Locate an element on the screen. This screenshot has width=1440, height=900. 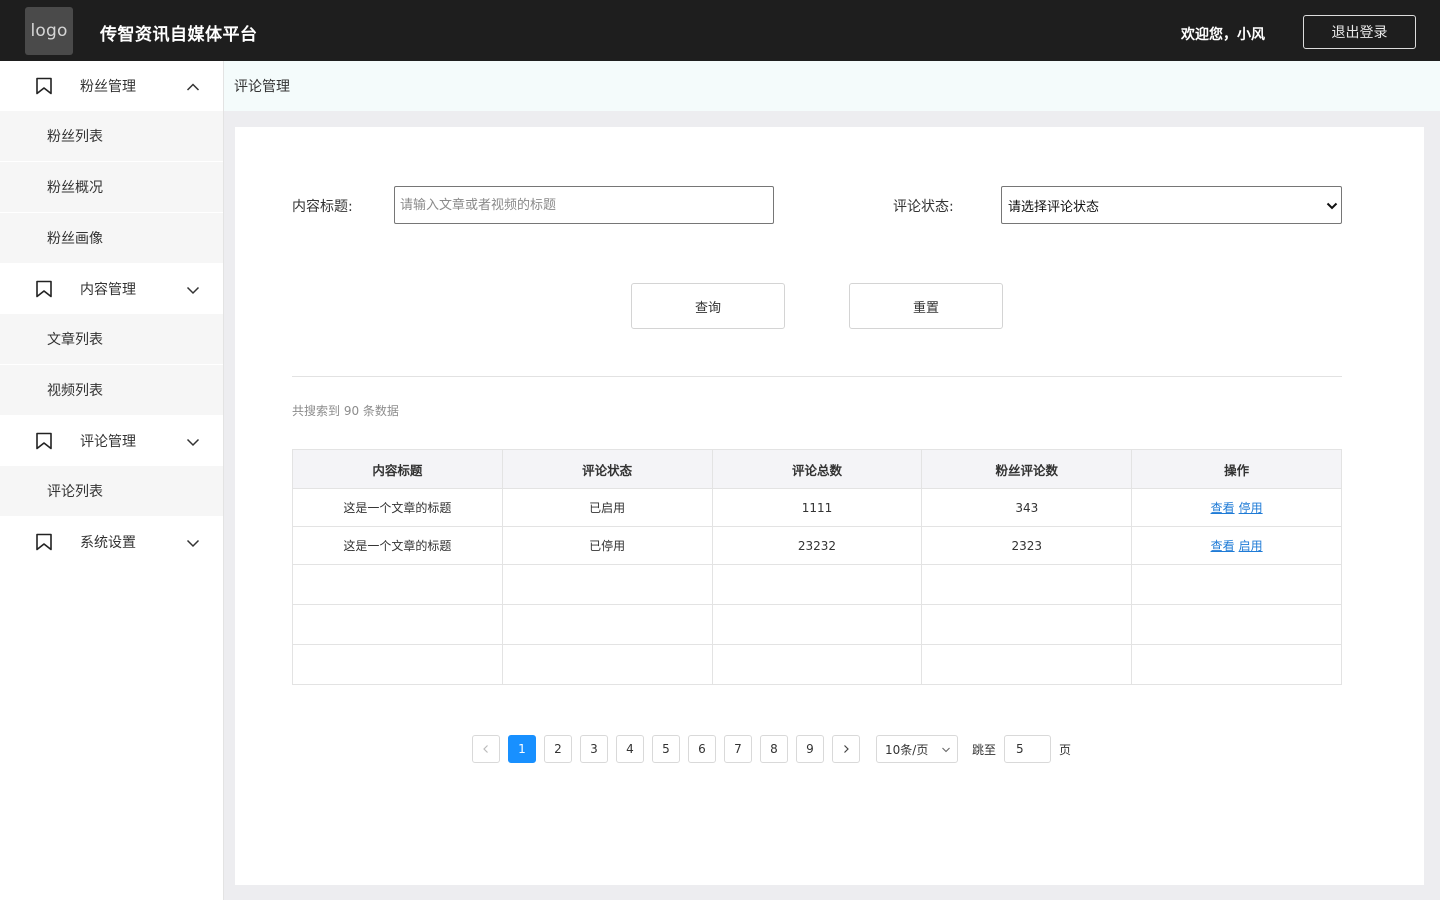
sidebar-group-label: 系统设置 is located at coordinates (108, 543).